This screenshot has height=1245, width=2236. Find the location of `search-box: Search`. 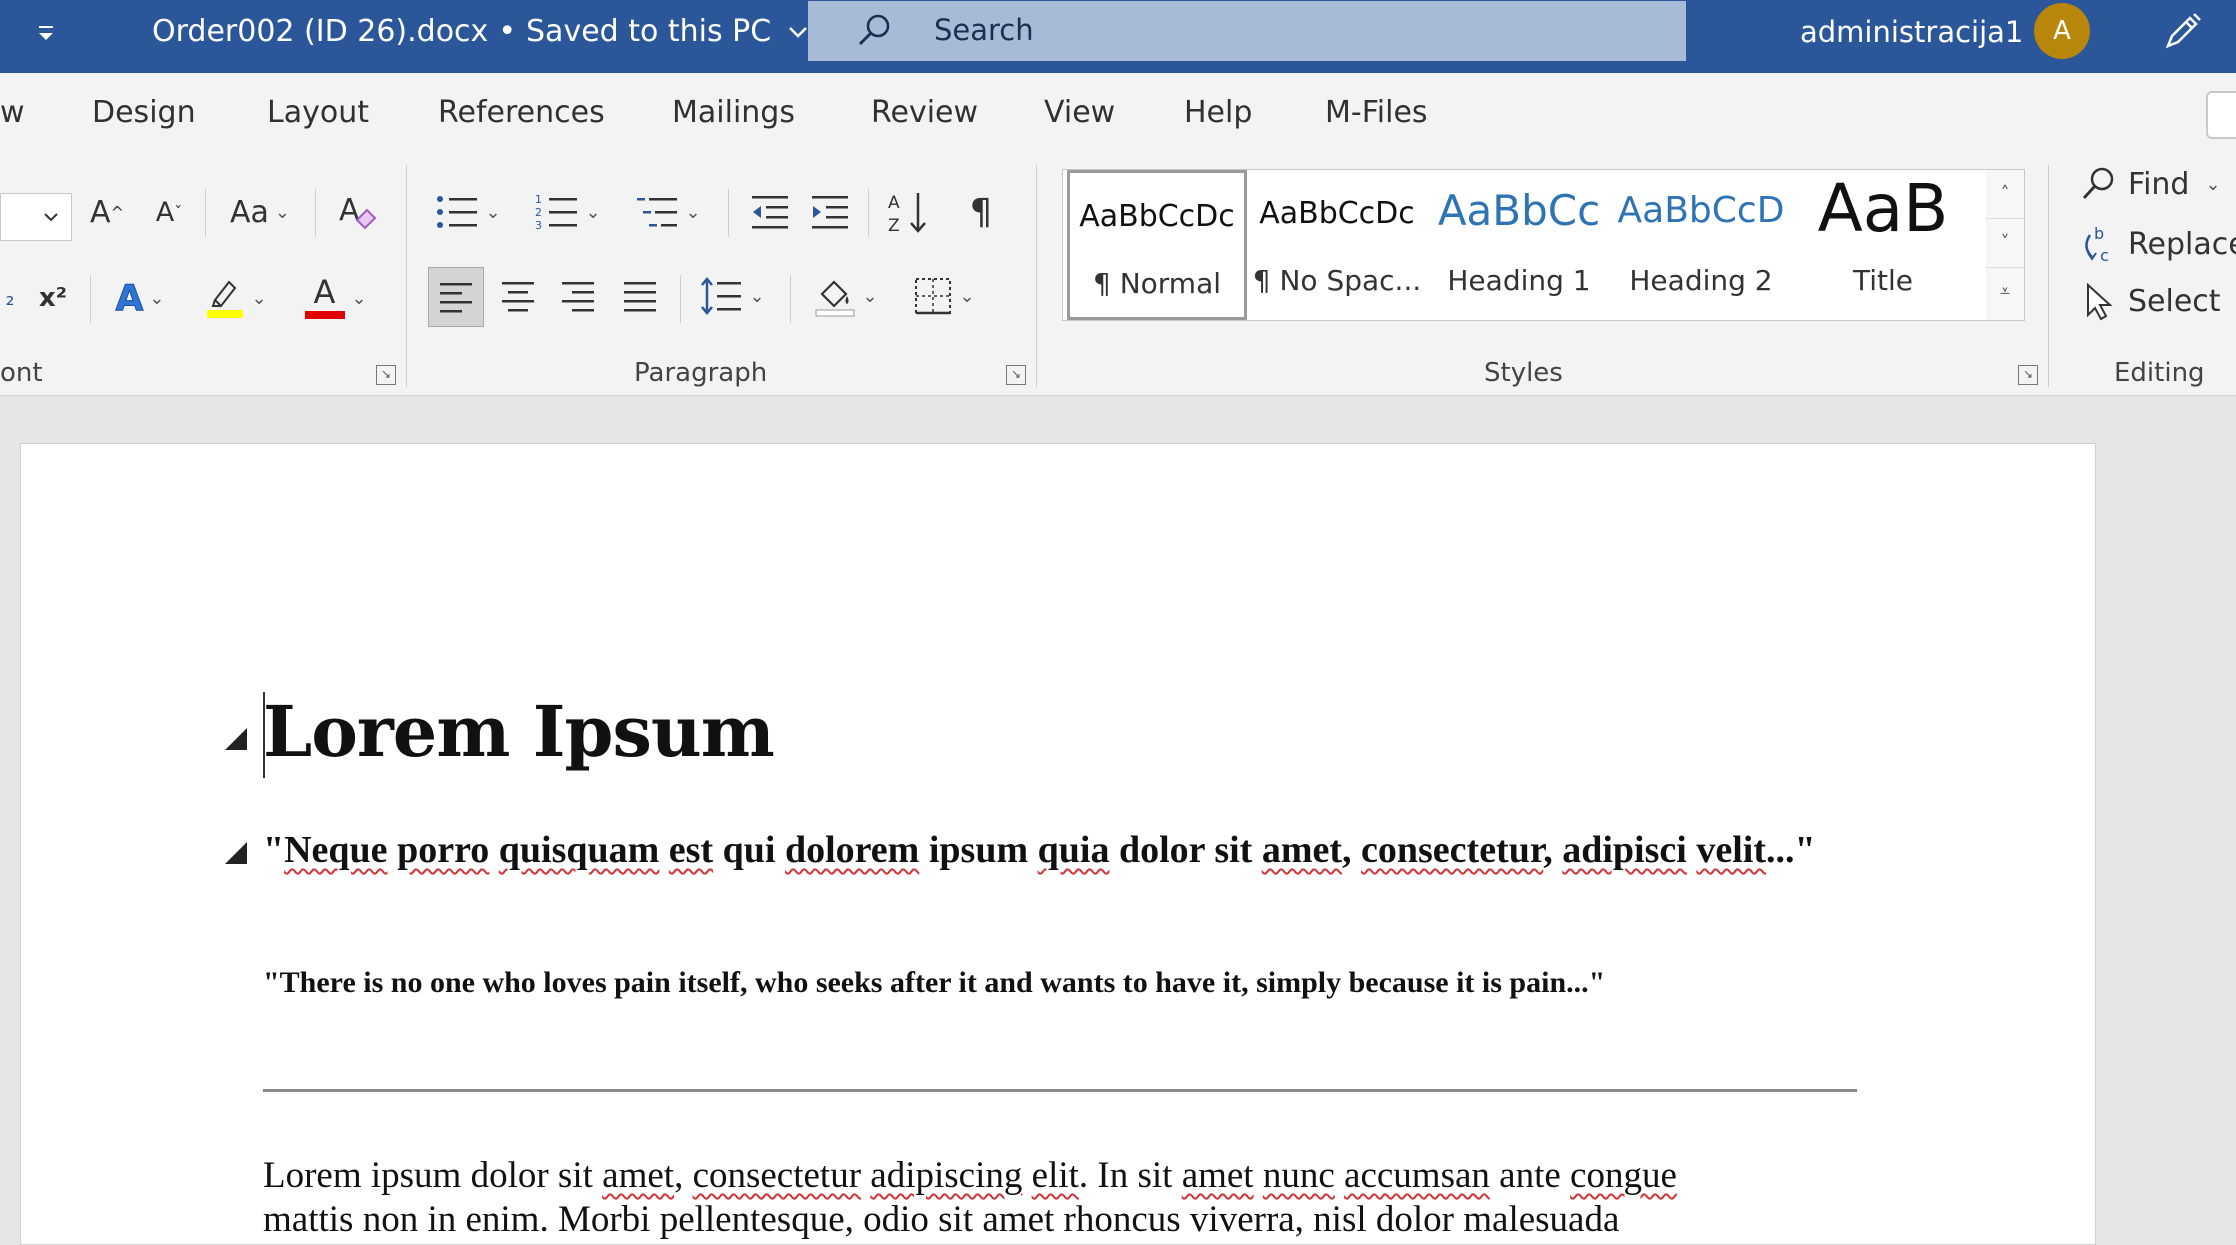

search-box: Search is located at coordinates (1247, 31).